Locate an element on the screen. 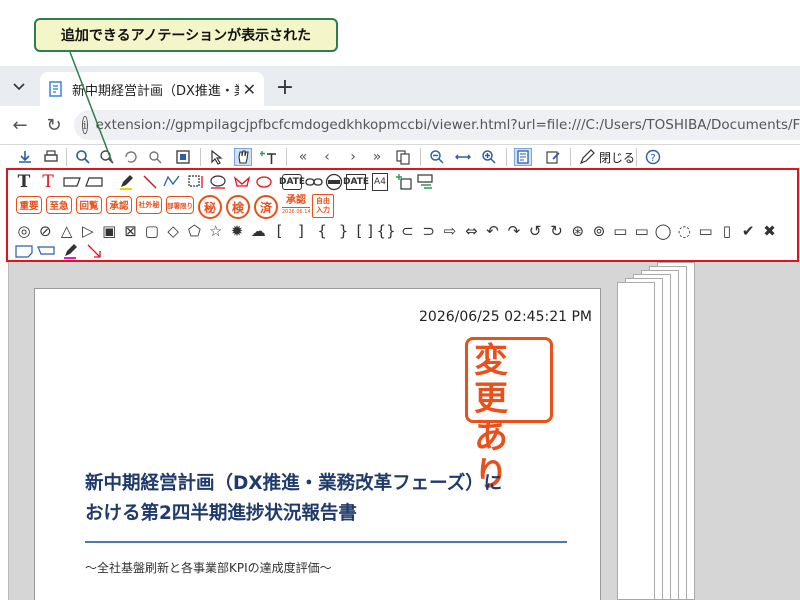  starburst-icon: ✹ is located at coordinates (237, 231).